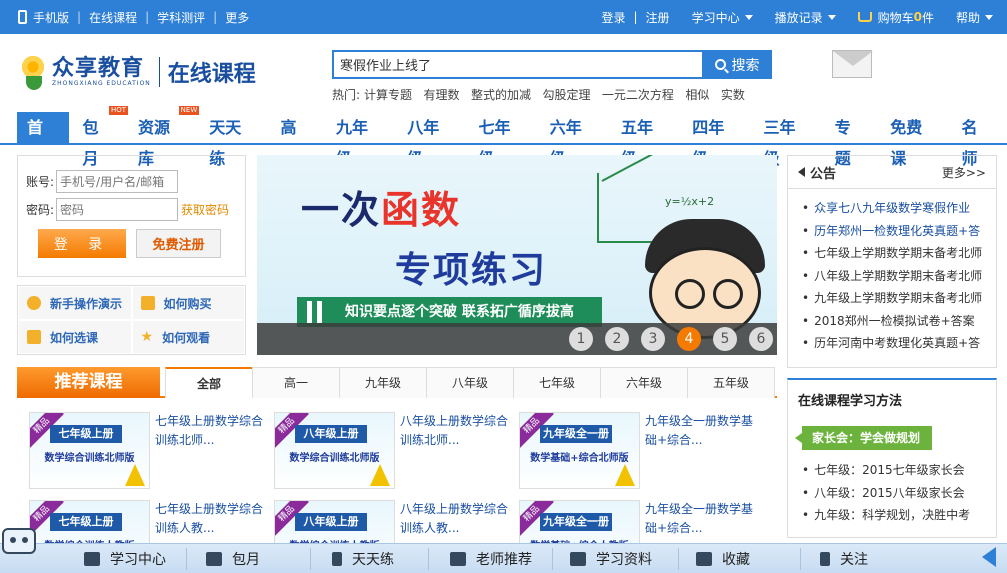 This screenshot has height=573, width=1007. Describe the element at coordinates (491, 558) in the screenshot. I see `bottom-teacher-recommend: 老师推荐` at that location.